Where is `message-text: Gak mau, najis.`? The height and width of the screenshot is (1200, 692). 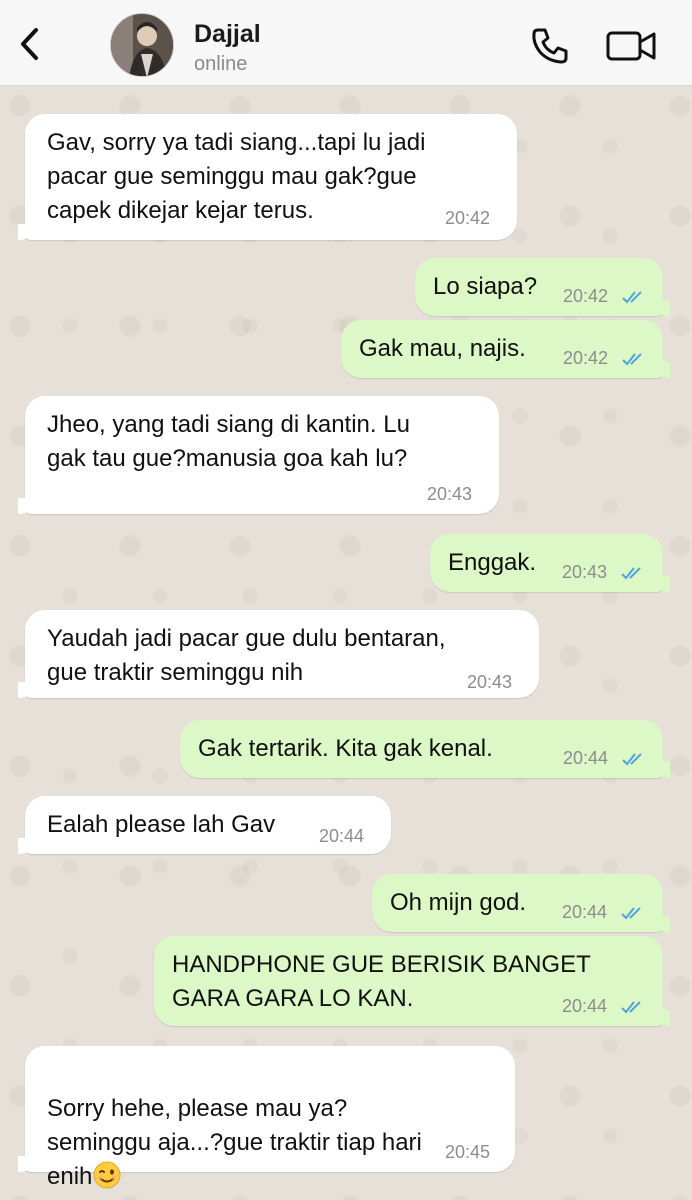 message-text: Gak mau, najis. is located at coordinates (442, 348).